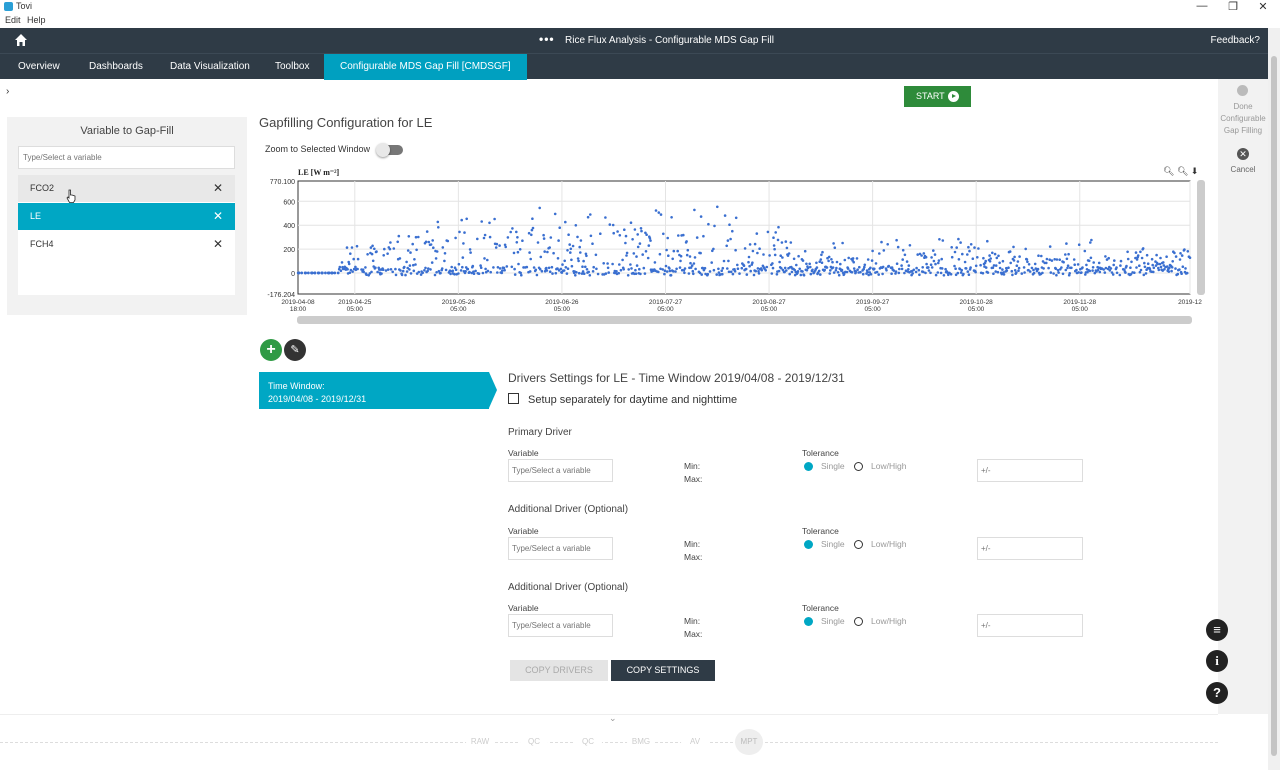 The width and height of the screenshot is (1280, 770). Describe the element at coordinates (116, 67) in the screenshot. I see `tab-dashboards: Dashboards` at that location.